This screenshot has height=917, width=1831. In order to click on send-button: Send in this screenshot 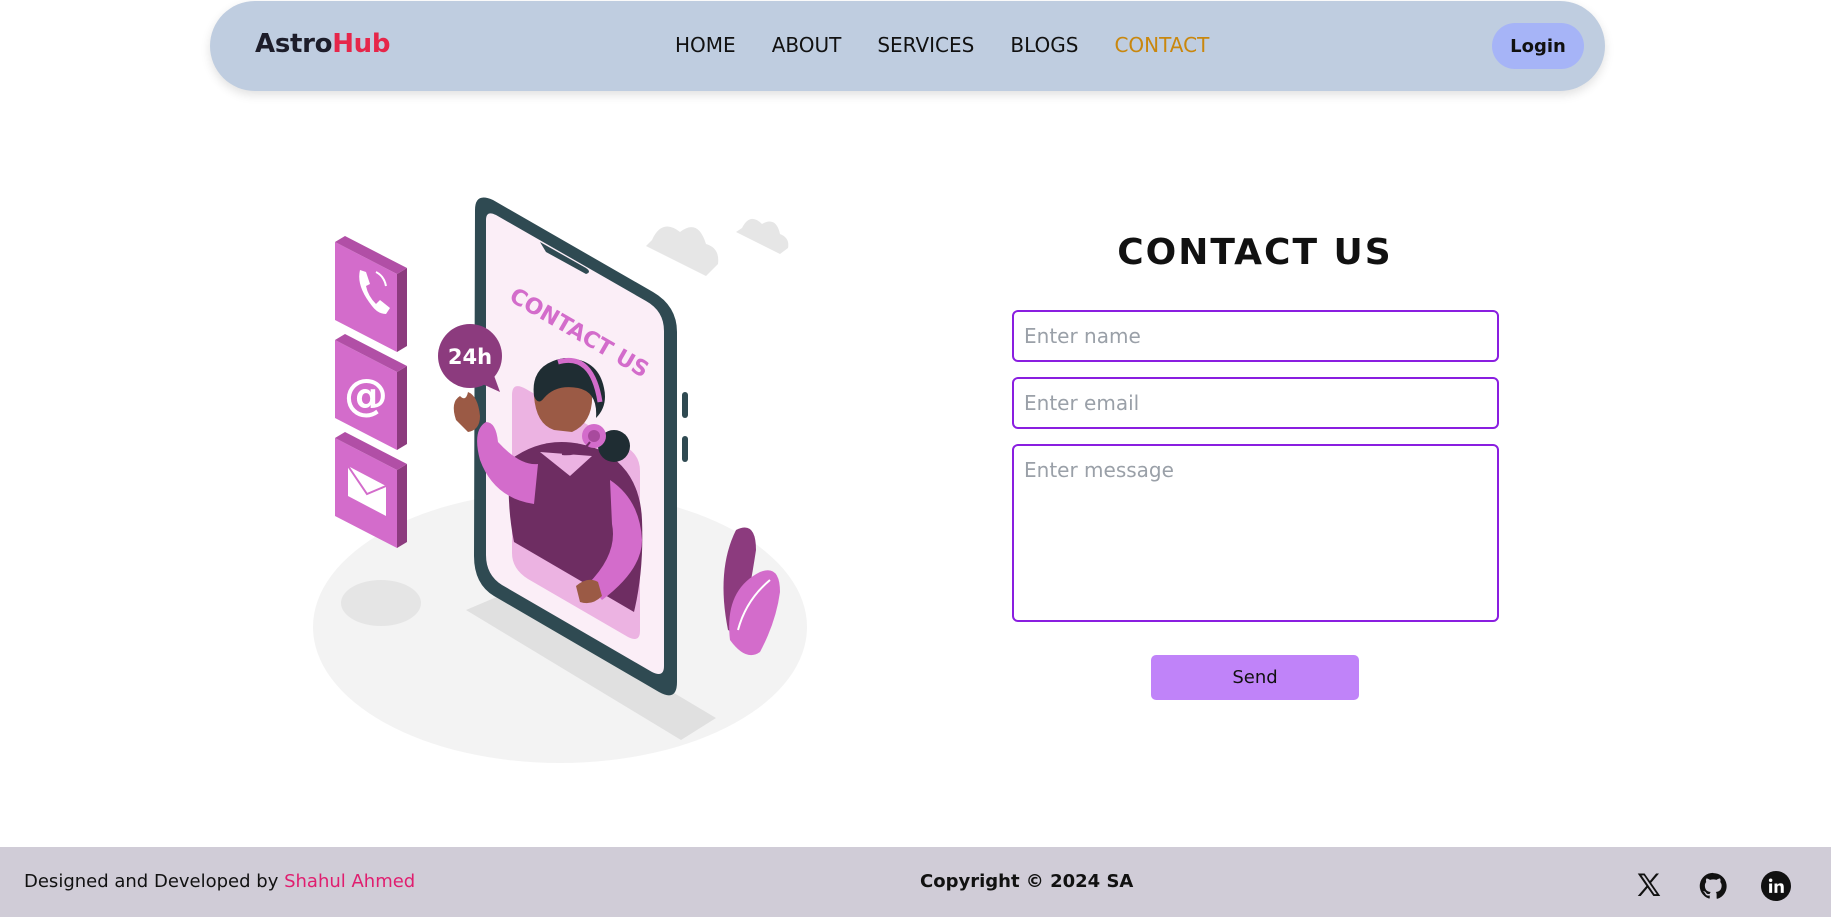, I will do `click(1255, 677)`.